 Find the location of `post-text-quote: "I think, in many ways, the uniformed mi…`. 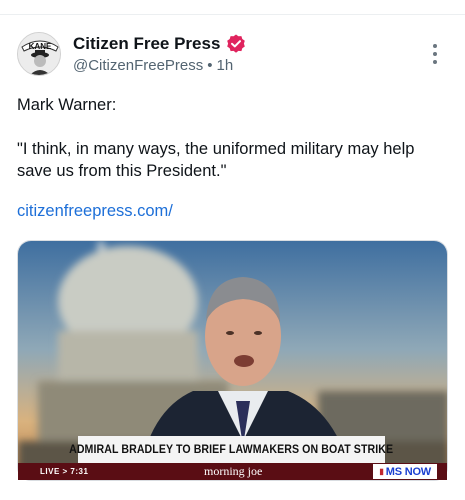

post-text-quote: "I think, in many ways, the uniformed mi… is located at coordinates (216, 160).